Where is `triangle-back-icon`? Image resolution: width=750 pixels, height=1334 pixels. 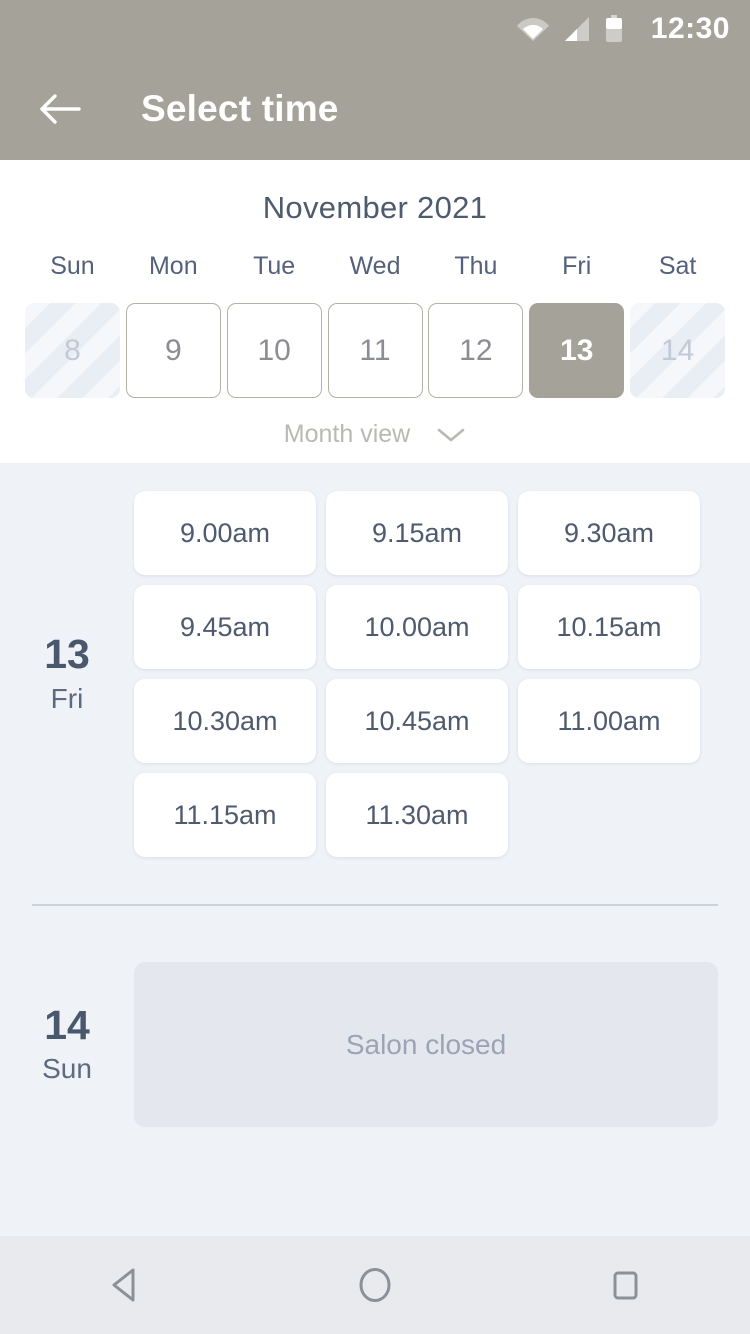
triangle-back-icon is located at coordinates (123, 1285).